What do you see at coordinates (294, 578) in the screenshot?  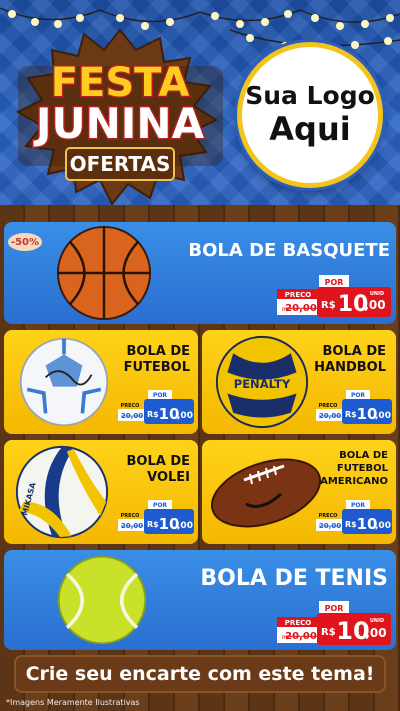 I see `product-name: BOLA DE TENIS` at bounding box center [294, 578].